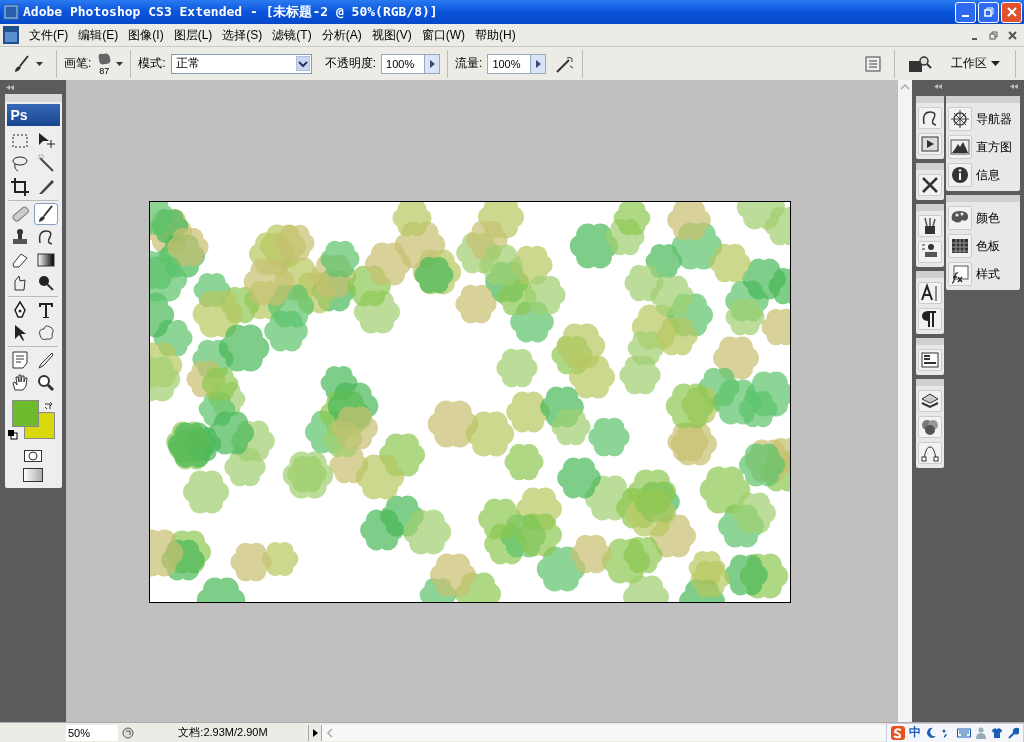 The width and height of the screenshot is (1024, 742). Describe the element at coordinates (48, 405) in the screenshot. I see `swap-colors-icon` at that location.